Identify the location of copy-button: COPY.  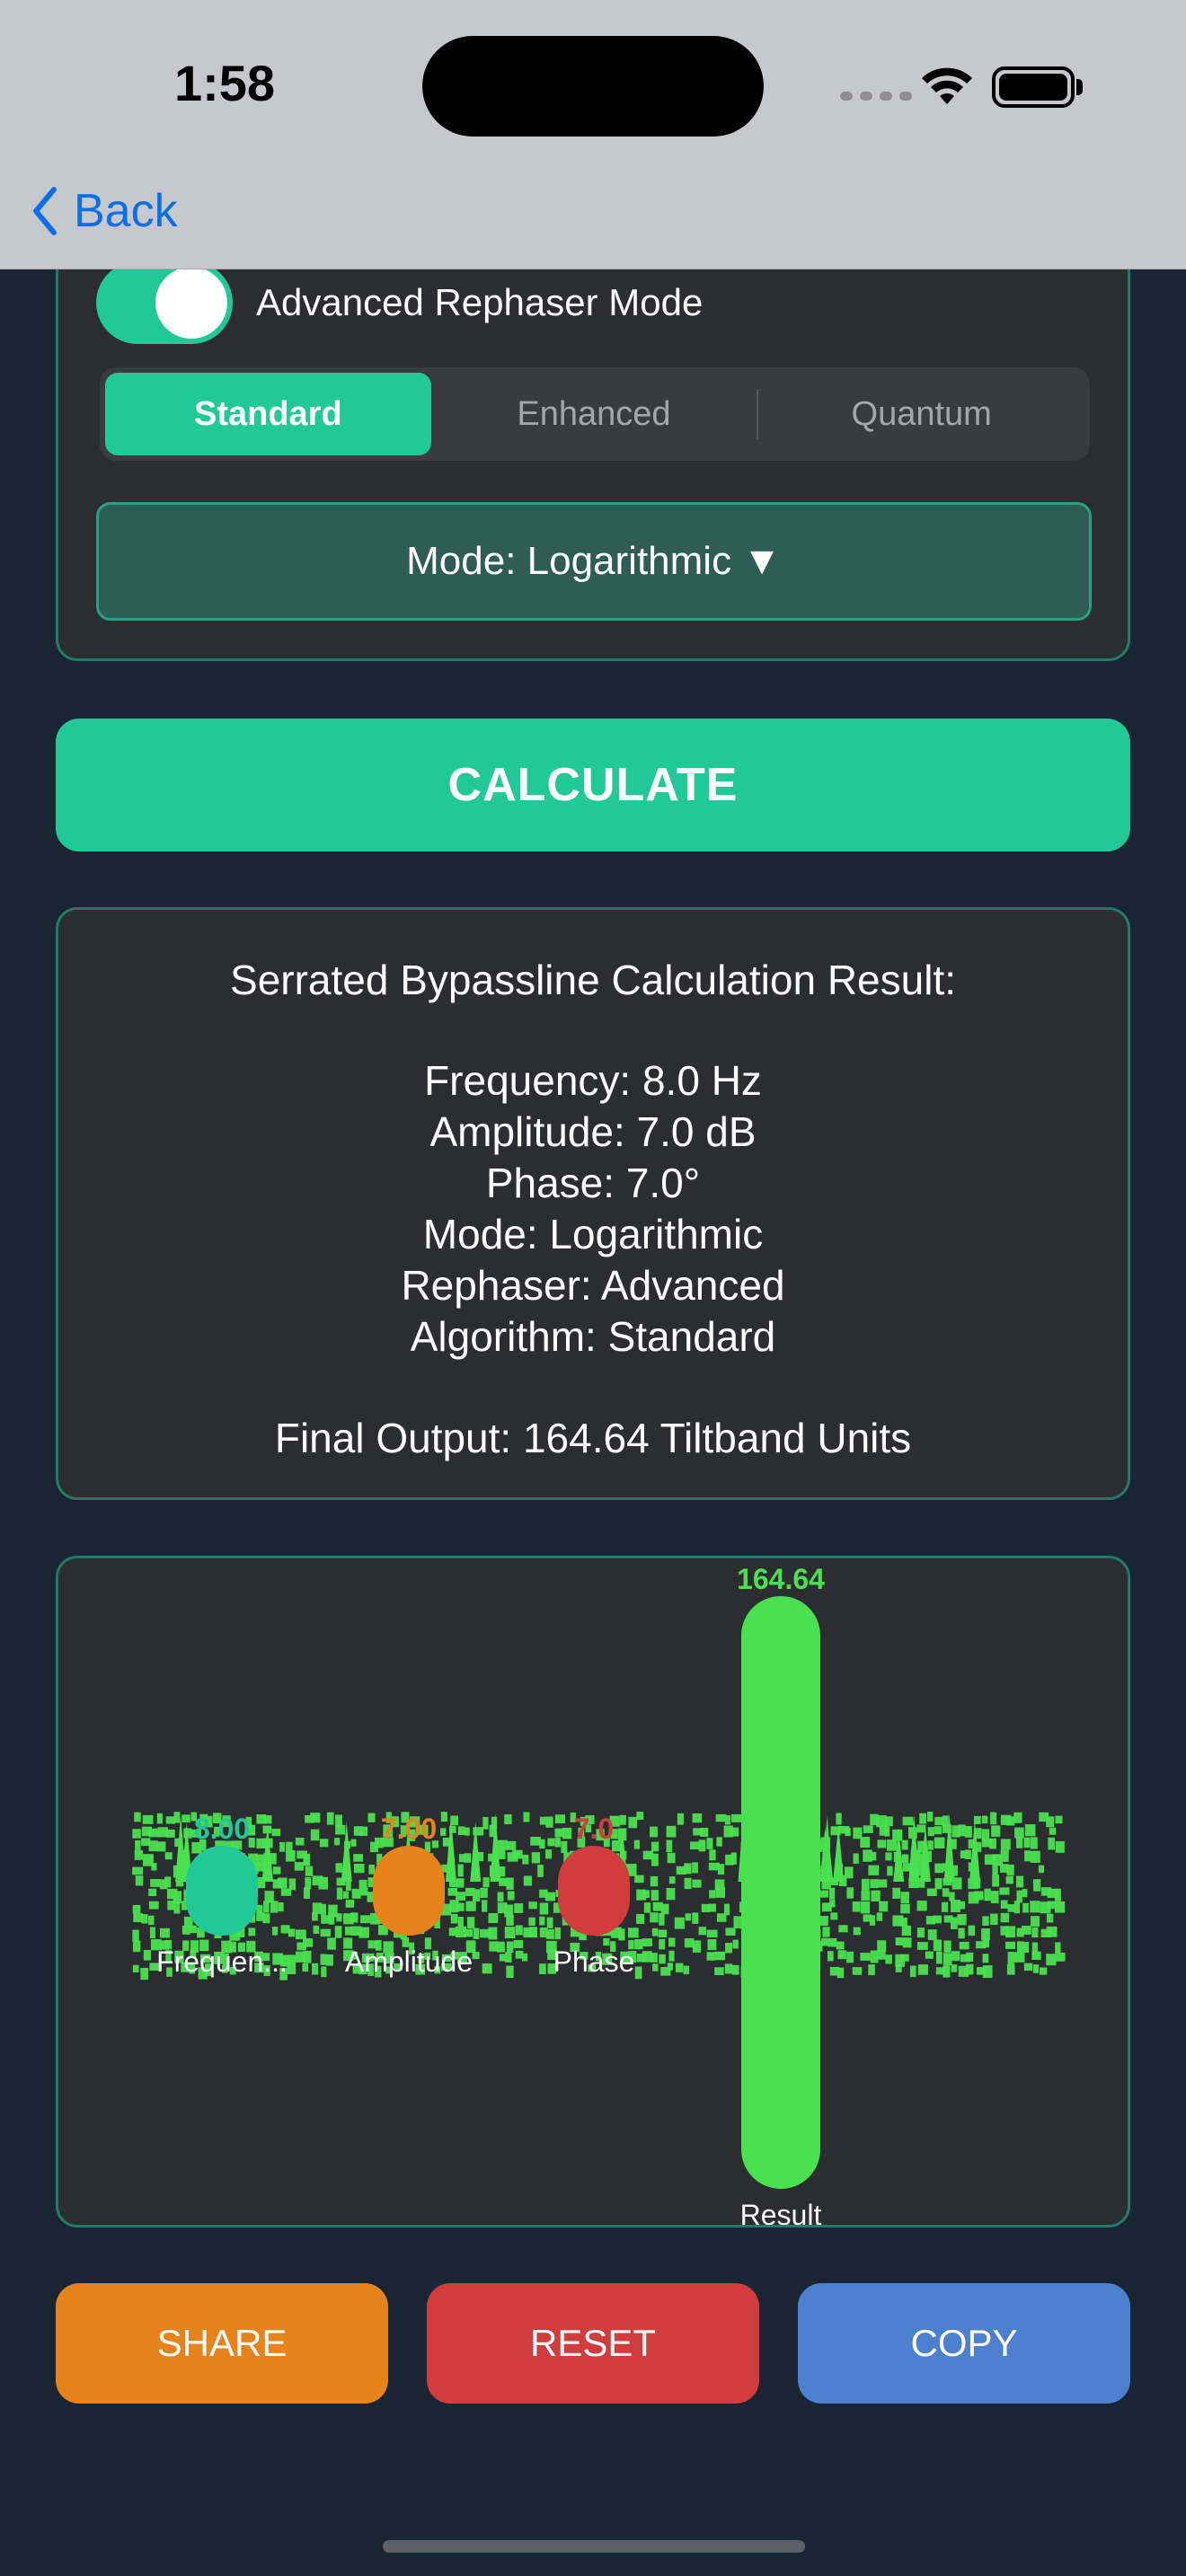
(964, 2343).